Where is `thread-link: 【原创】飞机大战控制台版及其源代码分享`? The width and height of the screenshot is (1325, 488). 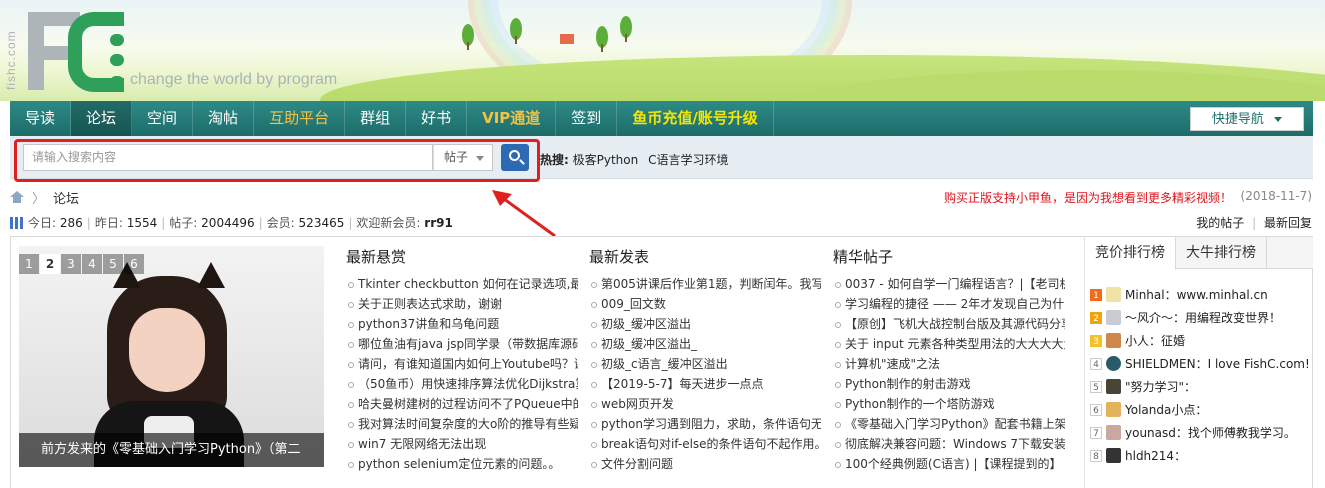 thread-link: 【原创】飞机大战控制台版及其源代码分享 is located at coordinates (949, 324).